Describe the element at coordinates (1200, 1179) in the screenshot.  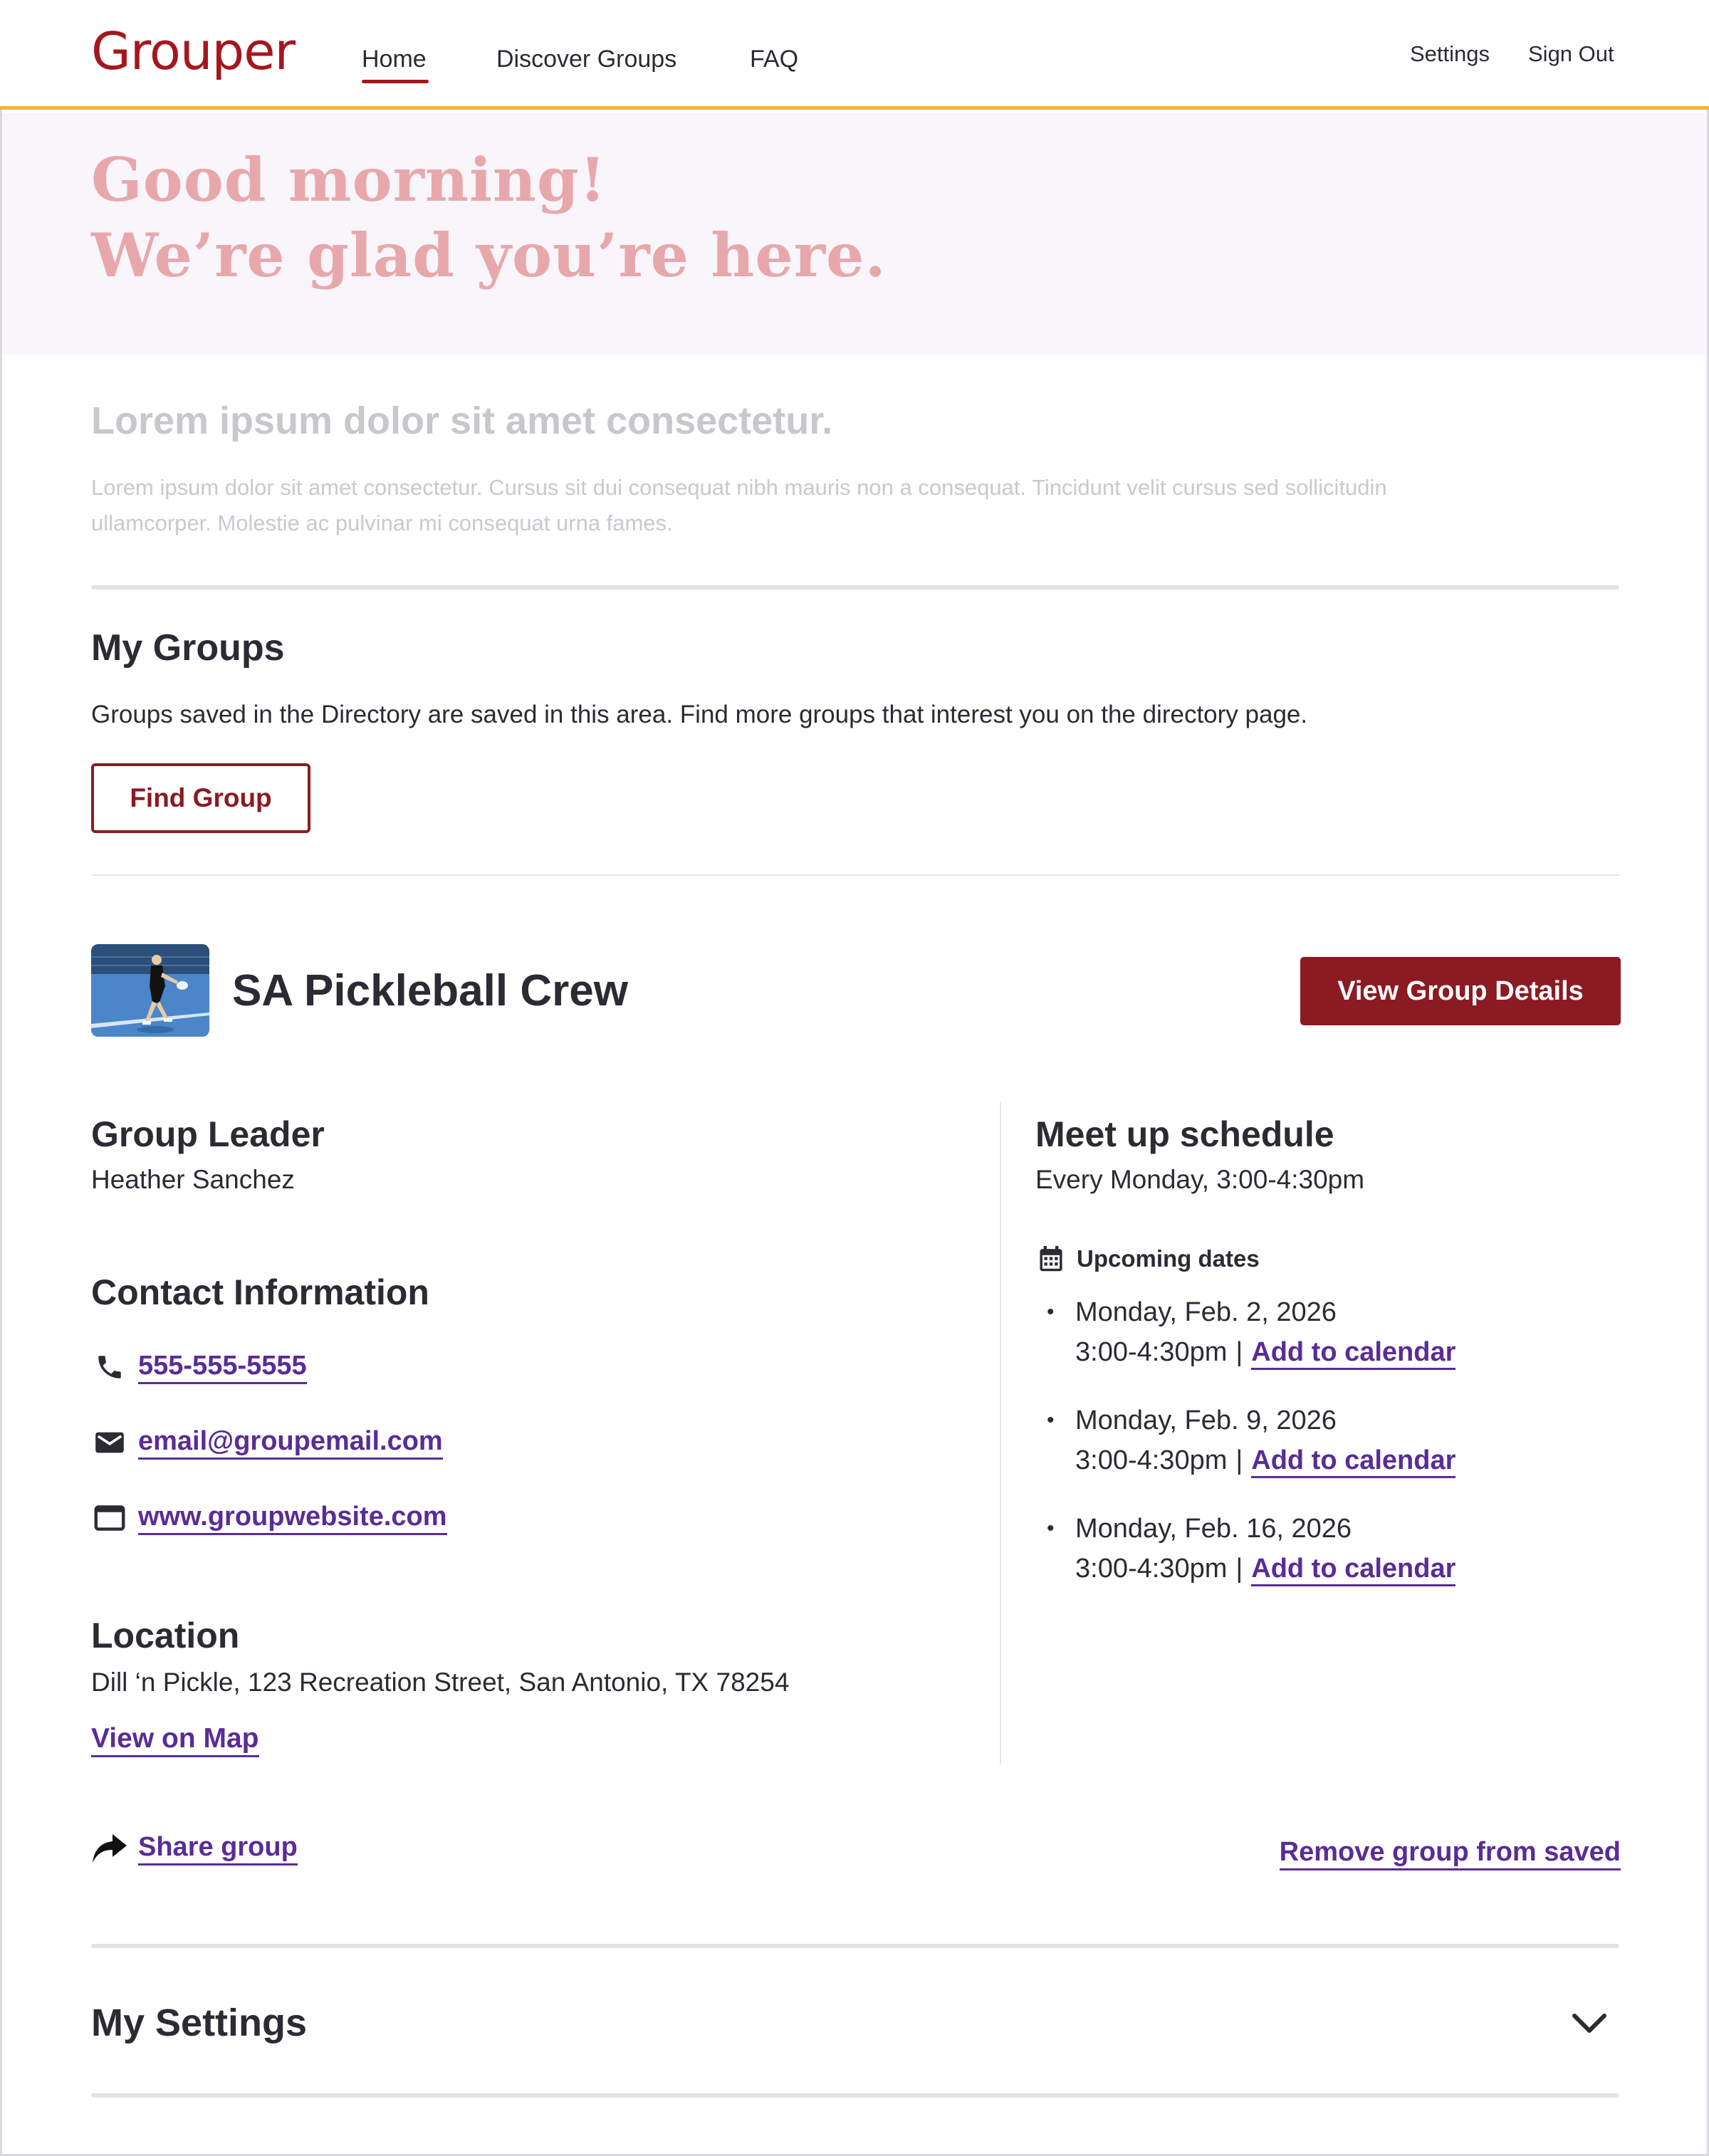
I see `meetup-schedule-text: Every Monday, 3:00-4:30pm` at that location.